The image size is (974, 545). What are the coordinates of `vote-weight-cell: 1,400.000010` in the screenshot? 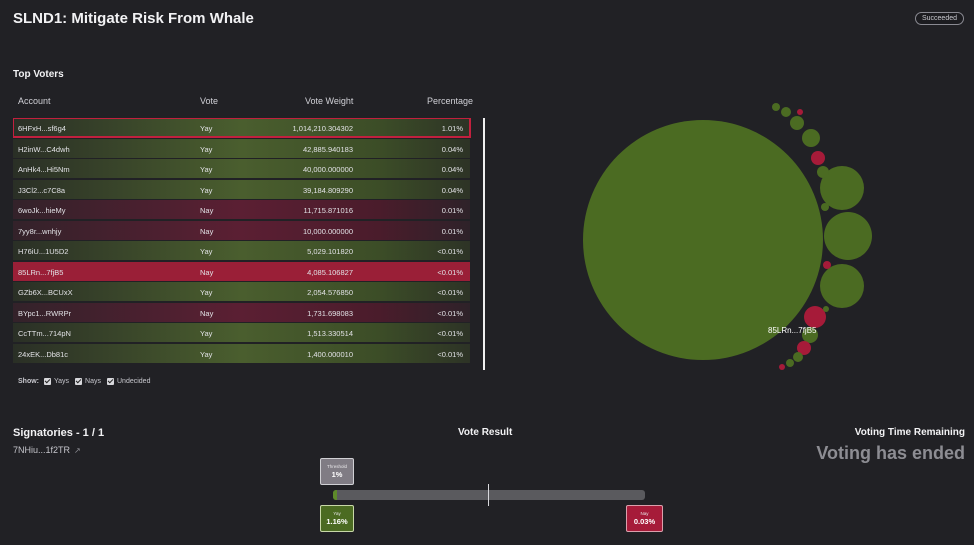 It's located at (330, 354).